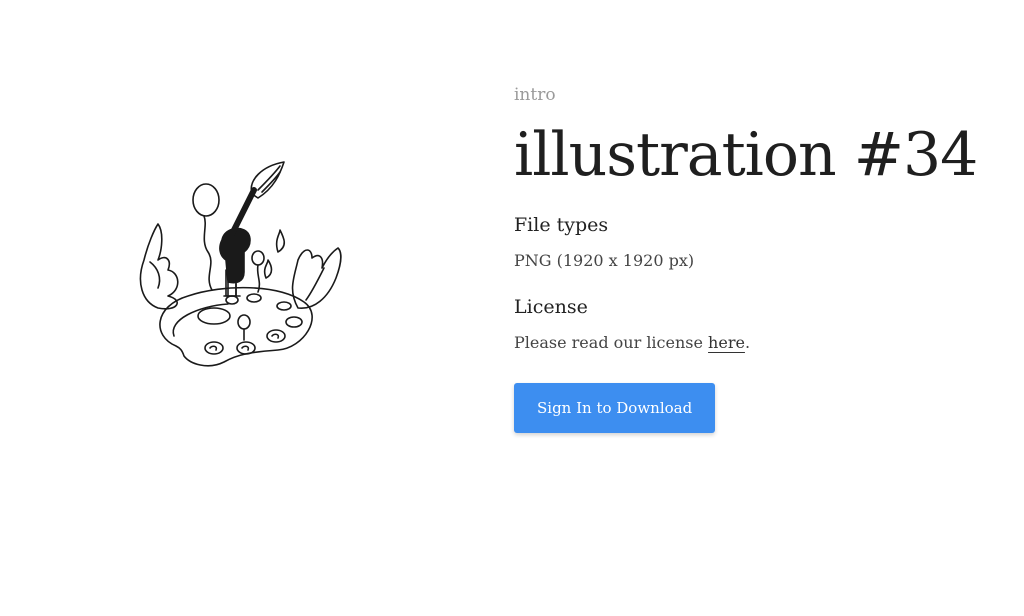 This screenshot has width=1024, height=616. I want to click on license-link: here, so click(726, 342).